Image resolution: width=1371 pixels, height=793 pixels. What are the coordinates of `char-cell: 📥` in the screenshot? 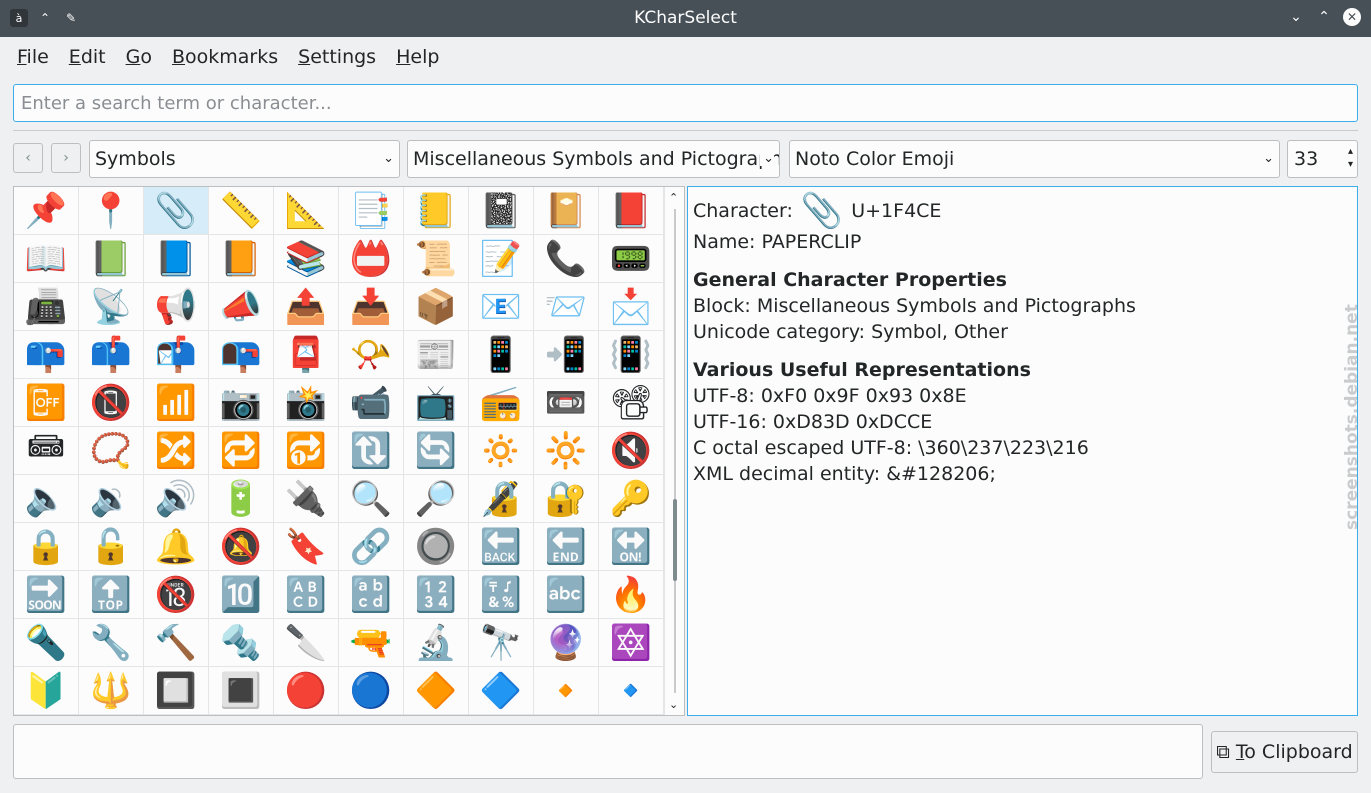 It's located at (371, 307).